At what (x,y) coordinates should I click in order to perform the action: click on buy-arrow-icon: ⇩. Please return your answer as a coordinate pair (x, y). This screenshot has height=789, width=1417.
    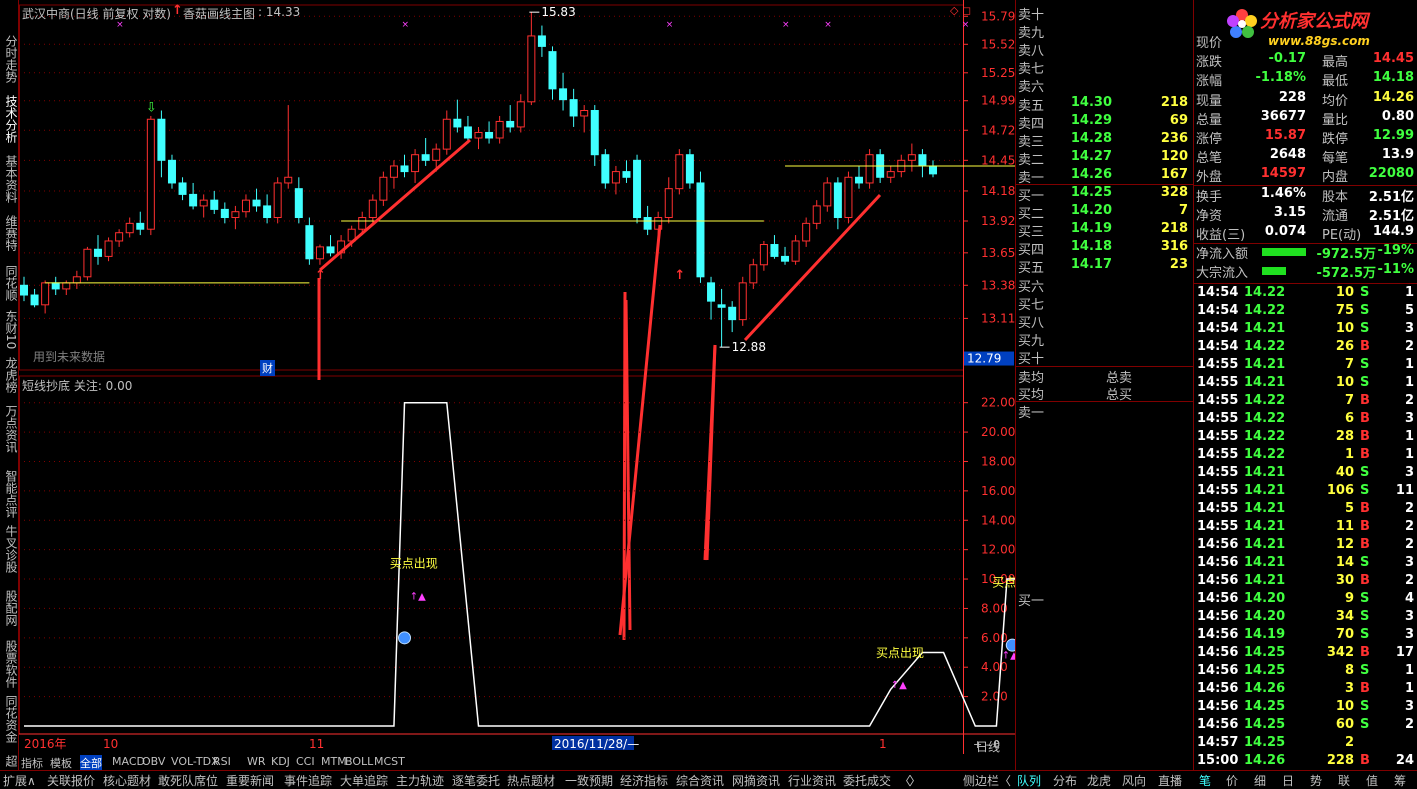
    Looking at the image, I should click on (151, 107).